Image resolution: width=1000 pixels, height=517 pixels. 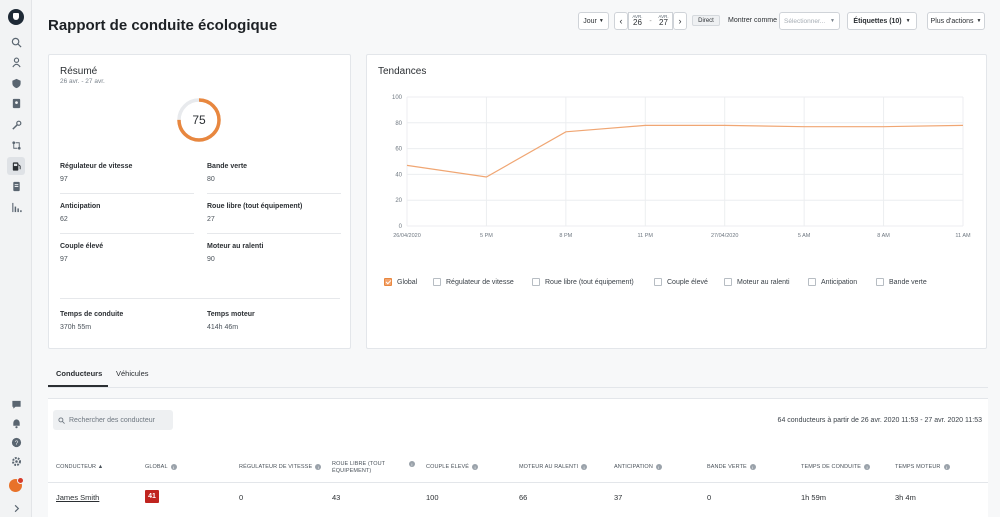 I want to click on avatar, so click(x=16, y=484).